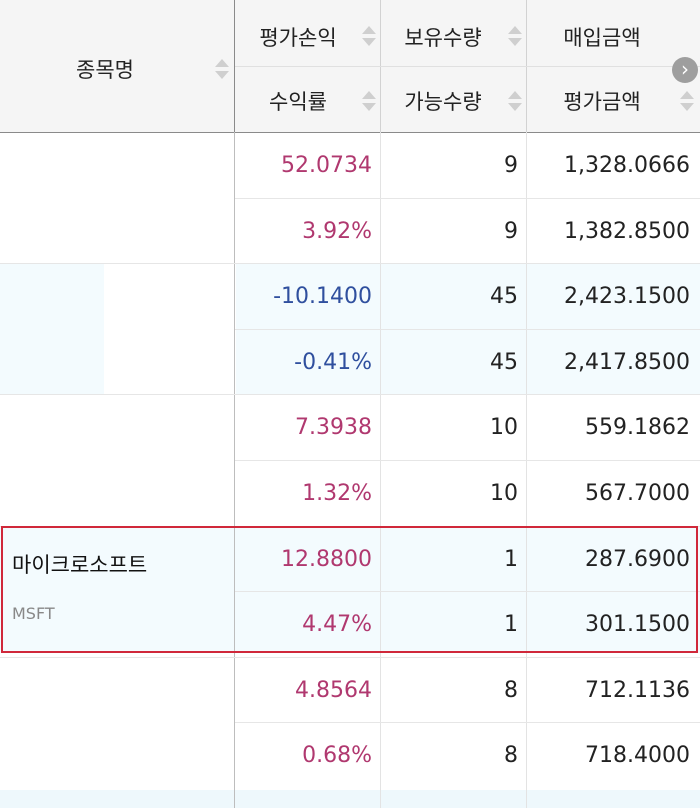 The width and height of the screenshot is (700, 808). What do you see at coordinates (511, 165) in the screenshot?
I see `cell-holding-qty: 9` at bounding box center [511, 165].